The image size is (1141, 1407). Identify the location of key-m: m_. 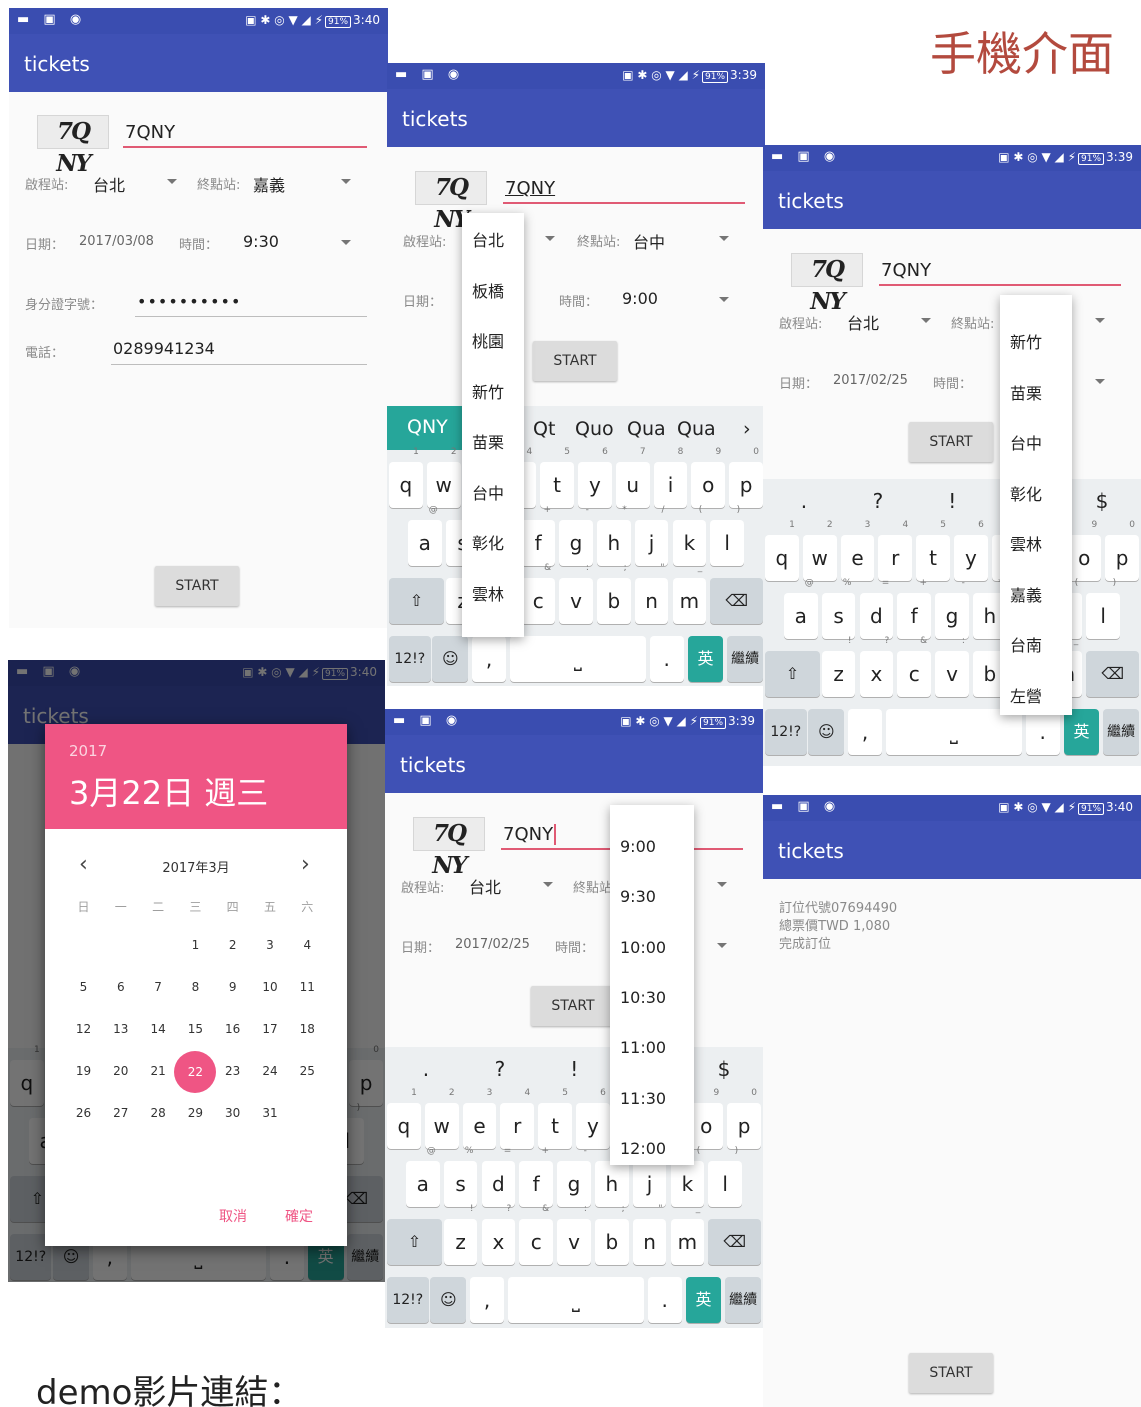
(687, 1235).